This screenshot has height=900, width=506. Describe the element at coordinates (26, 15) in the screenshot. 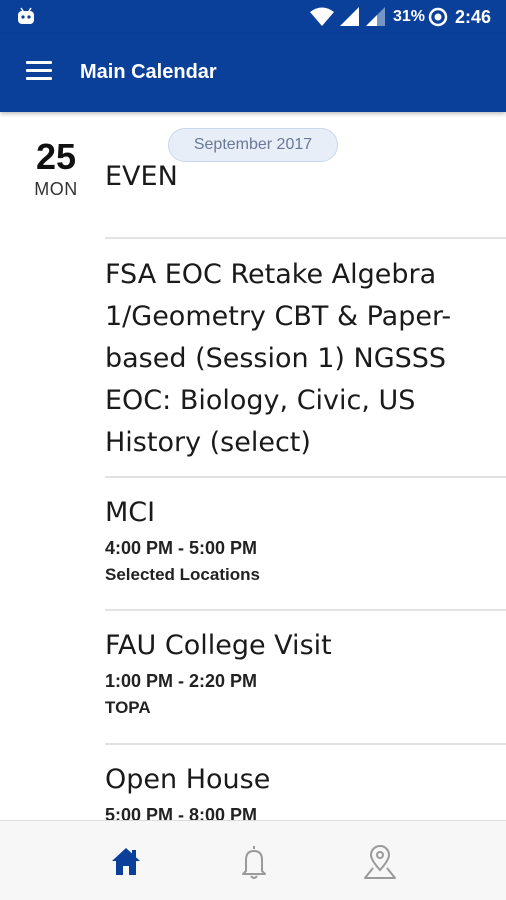

I see `android-robot-icon` at that location.